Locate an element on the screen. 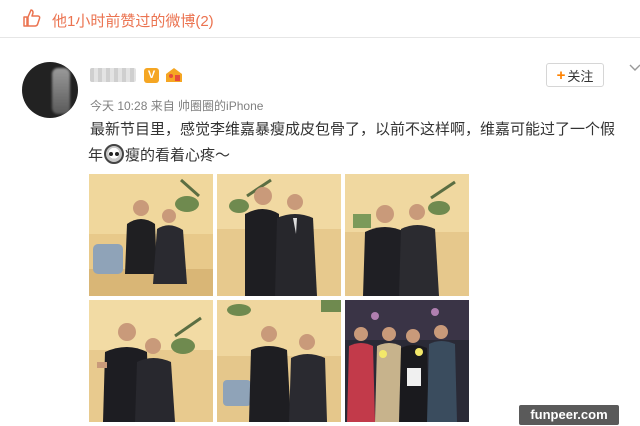  avatar is located at coordinates (50, 90).